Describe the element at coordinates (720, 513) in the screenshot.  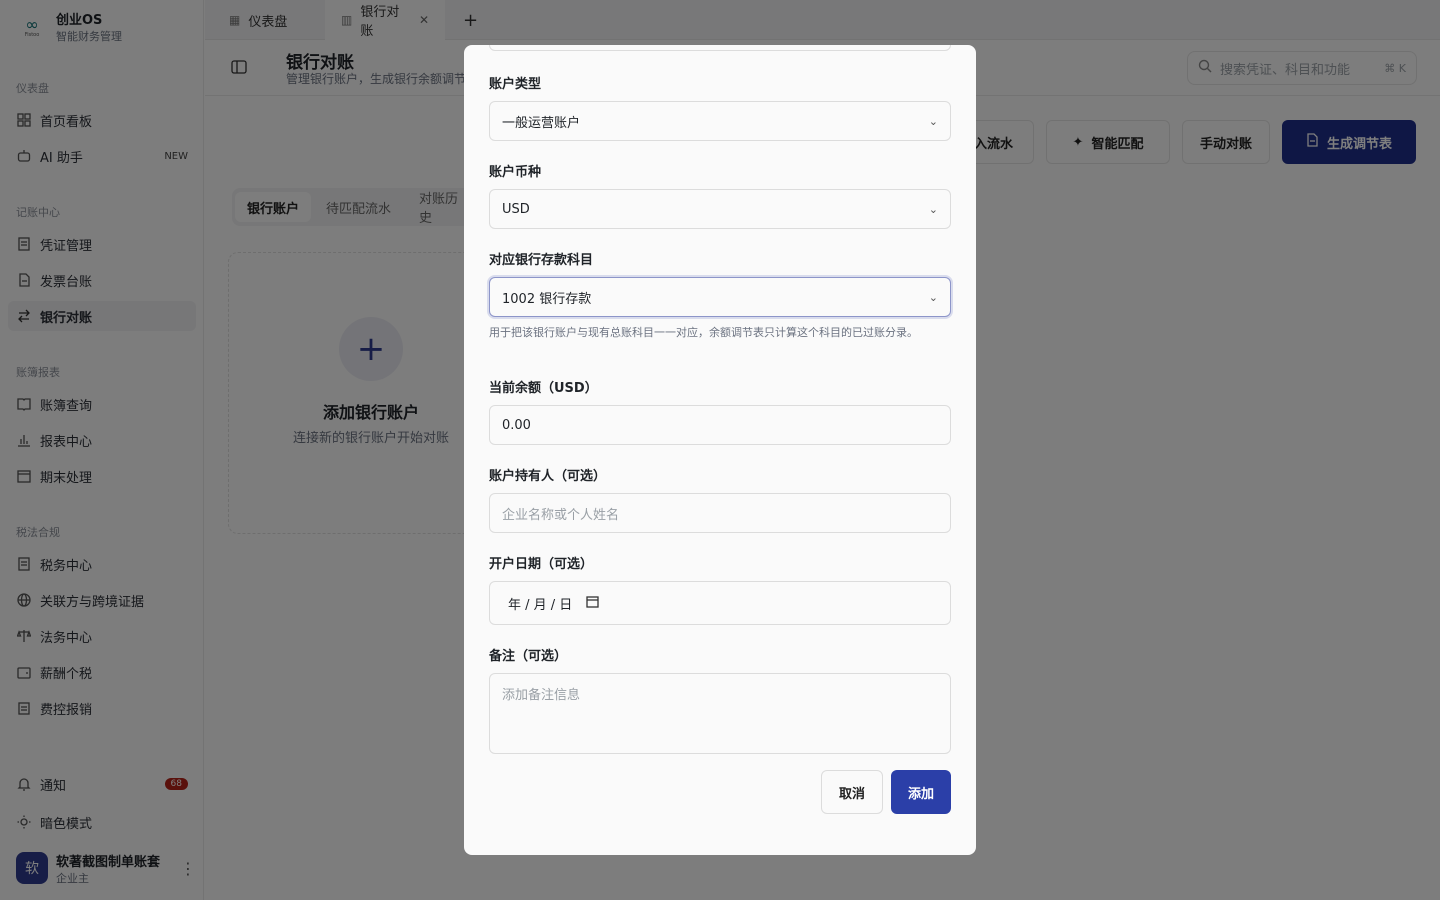
I see `holder-input: 企业名称或个人姓名` at that location.